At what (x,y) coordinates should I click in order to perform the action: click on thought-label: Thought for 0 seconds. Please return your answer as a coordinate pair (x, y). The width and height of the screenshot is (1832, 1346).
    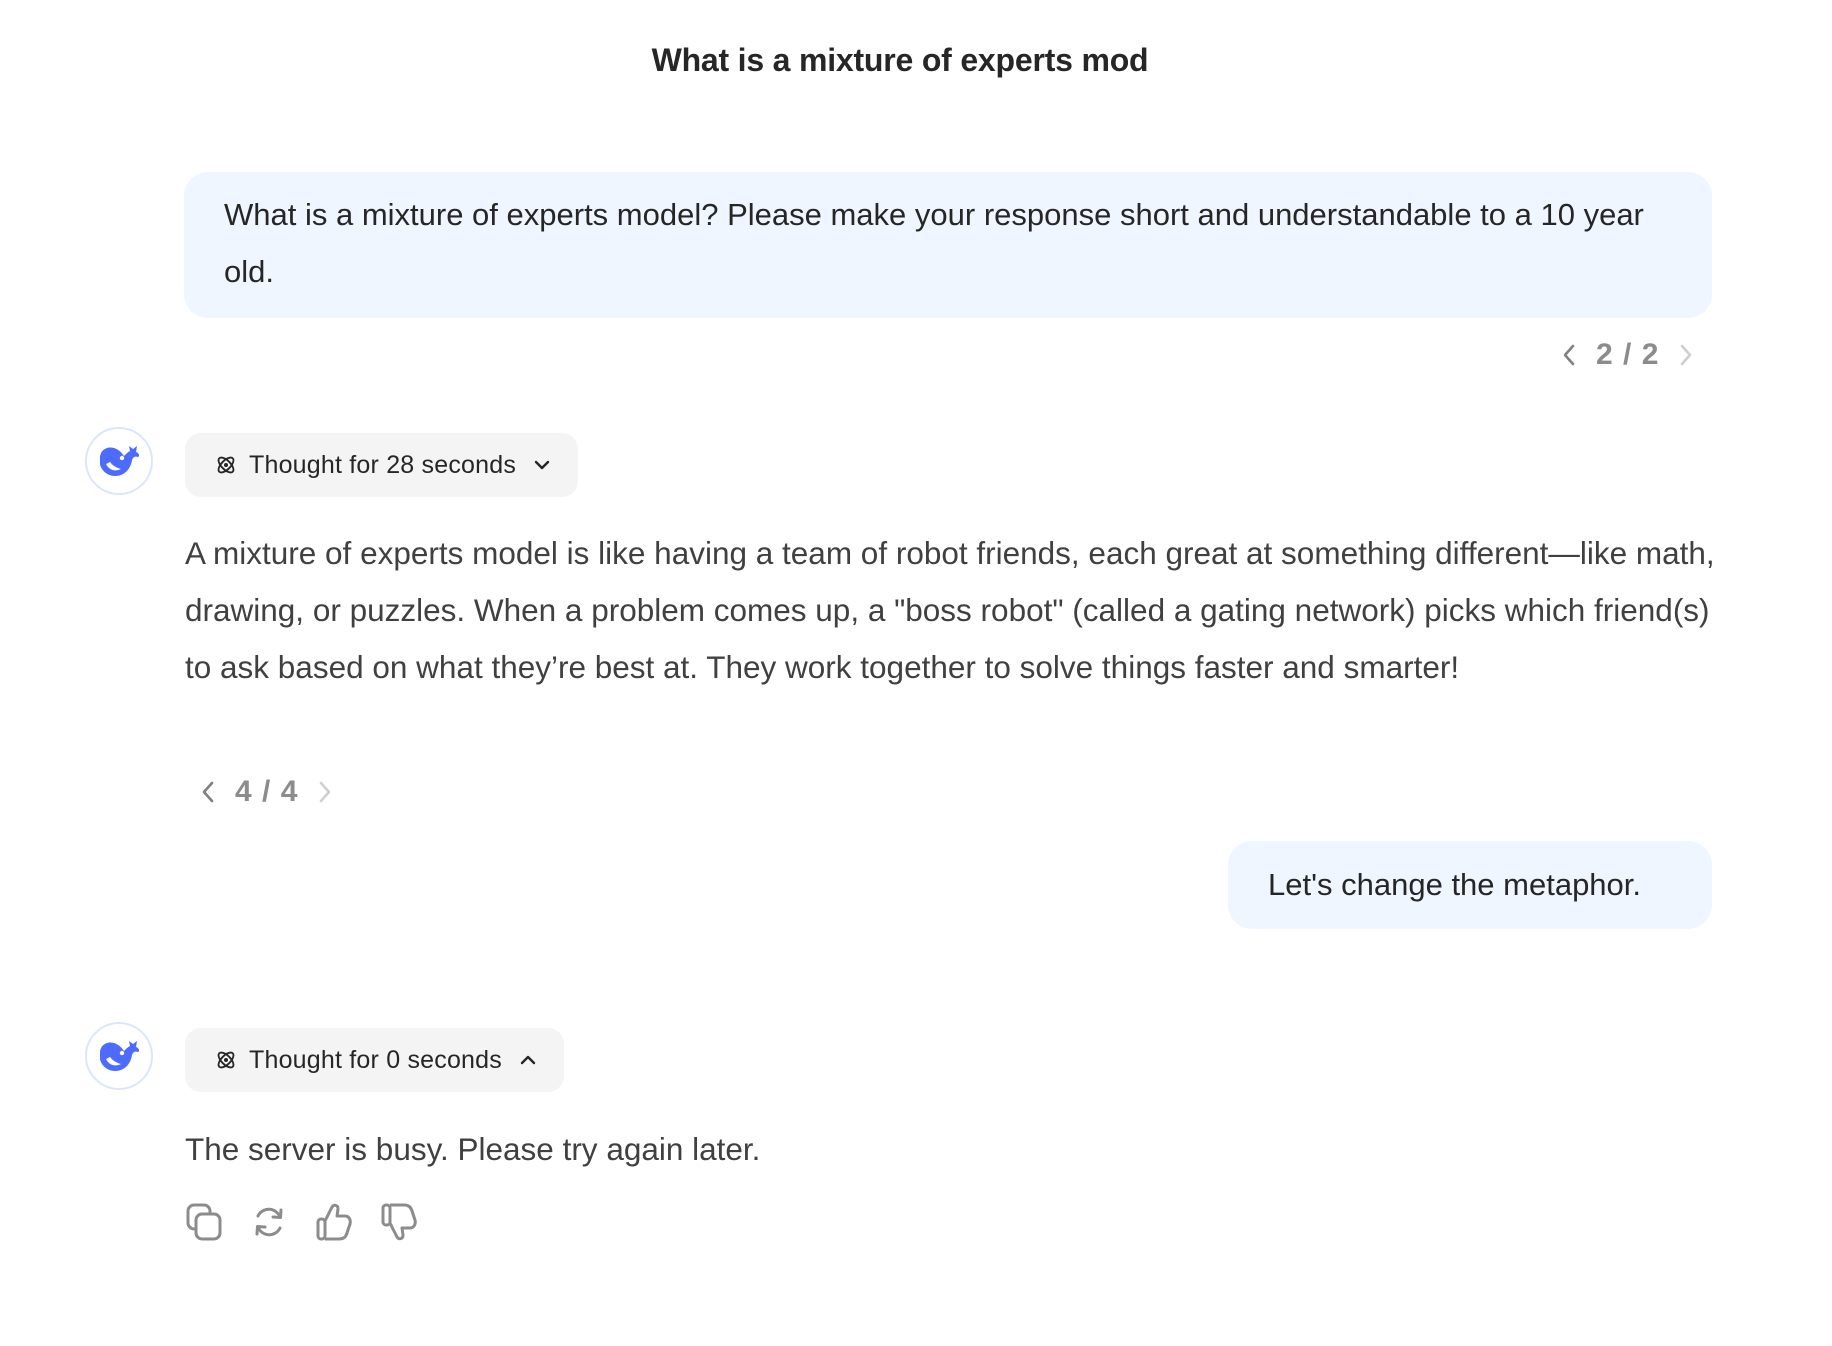
    Looking at the image, I should click on (375, 1059).